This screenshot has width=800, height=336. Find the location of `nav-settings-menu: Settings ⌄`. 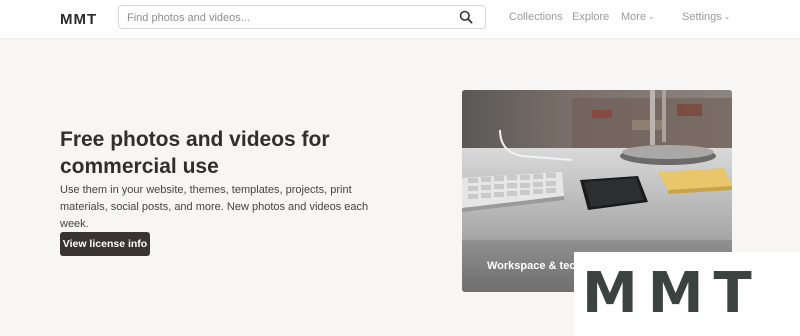

nav-settings-menu: Settings ⌄ is located at coordinates (706, 17).